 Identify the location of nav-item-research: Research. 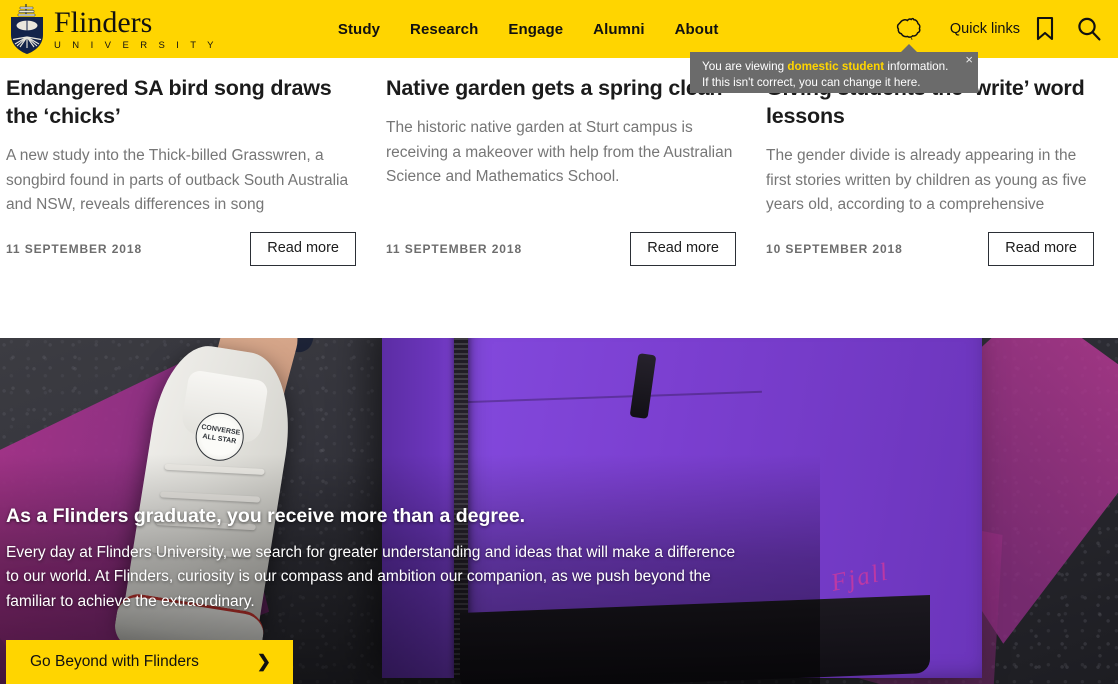
(444, 29).